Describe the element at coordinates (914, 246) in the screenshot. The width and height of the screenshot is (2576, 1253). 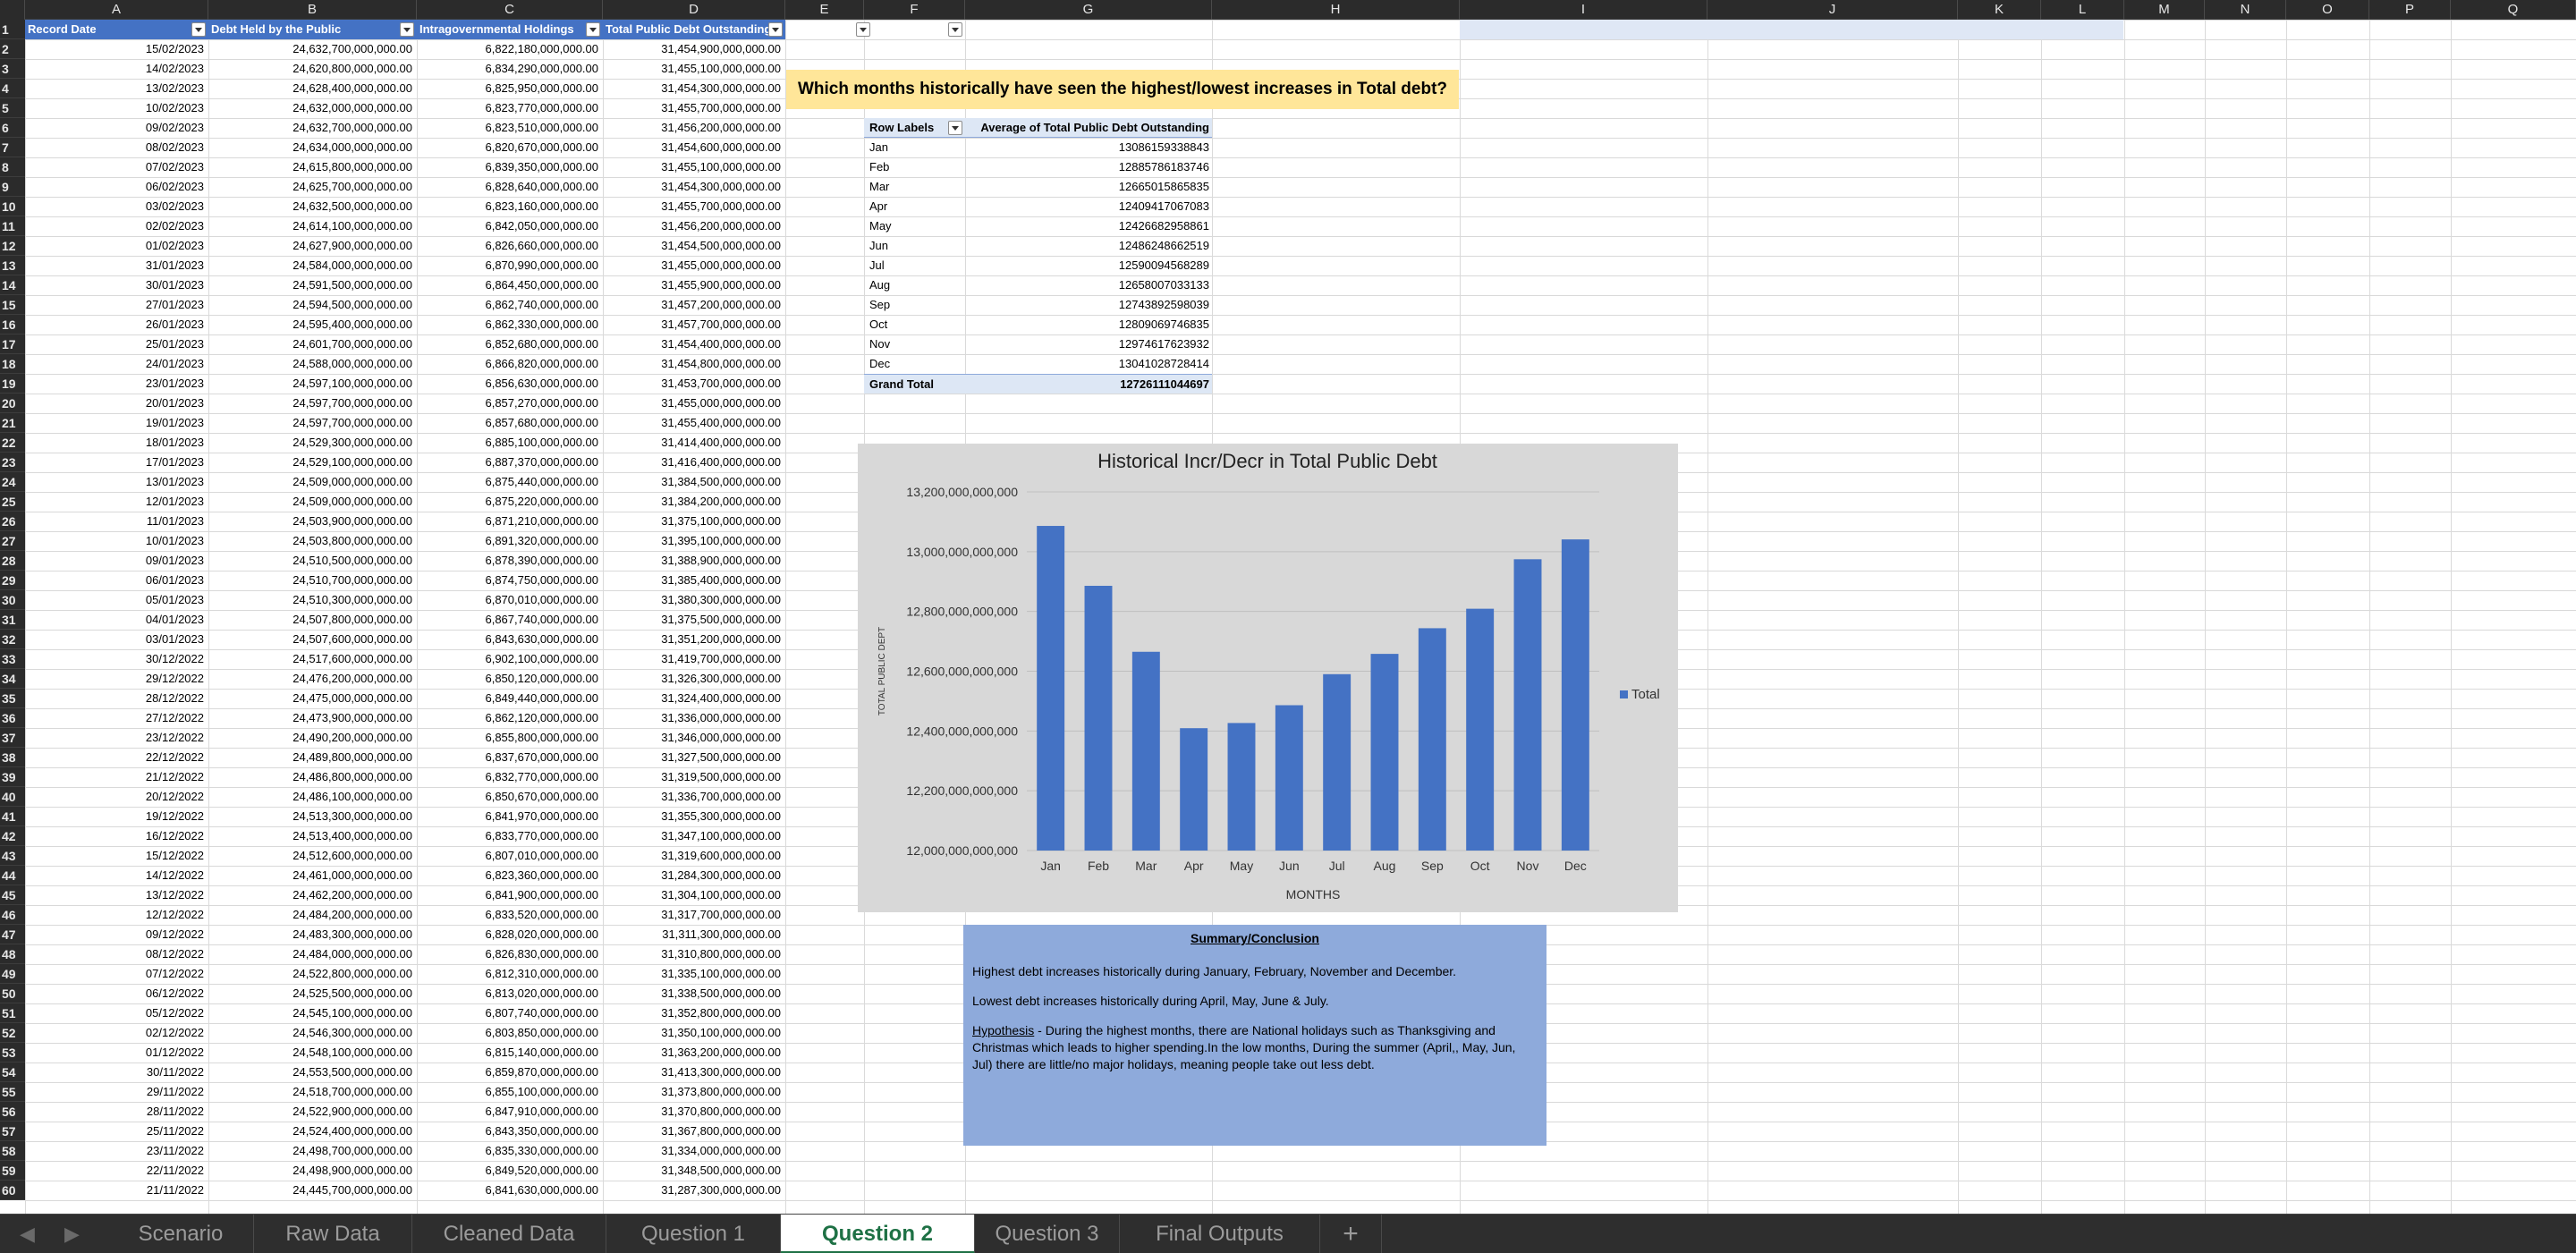
I see `pivot-row-label: Jun` at that location.